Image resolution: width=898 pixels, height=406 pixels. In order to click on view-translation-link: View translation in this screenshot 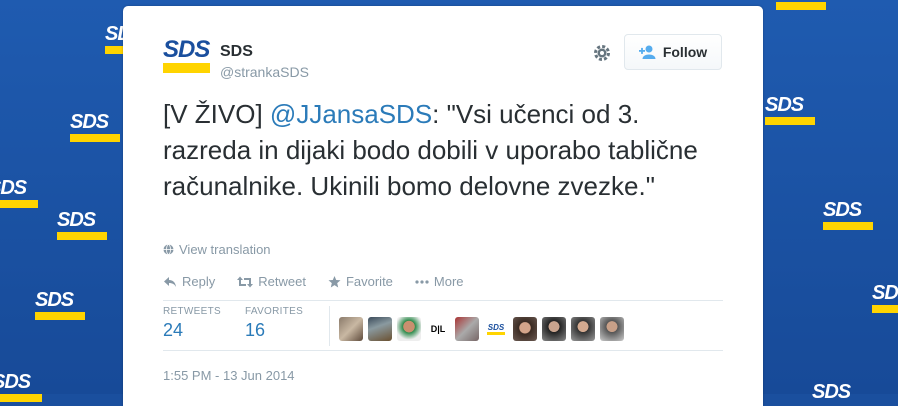, I will do `click(217, 249)`.